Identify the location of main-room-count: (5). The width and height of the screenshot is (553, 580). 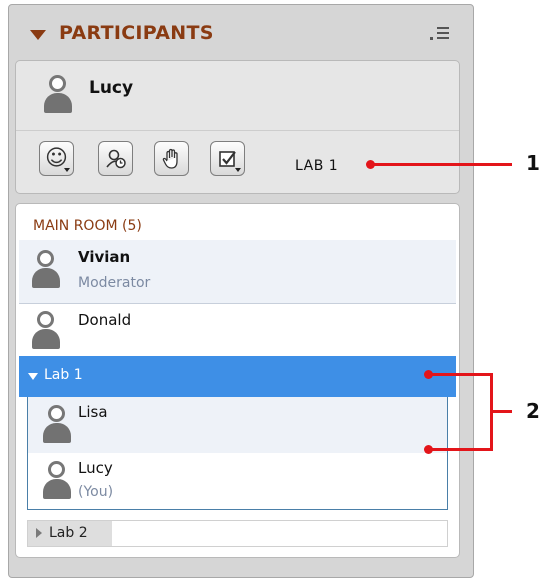
(132, 226).